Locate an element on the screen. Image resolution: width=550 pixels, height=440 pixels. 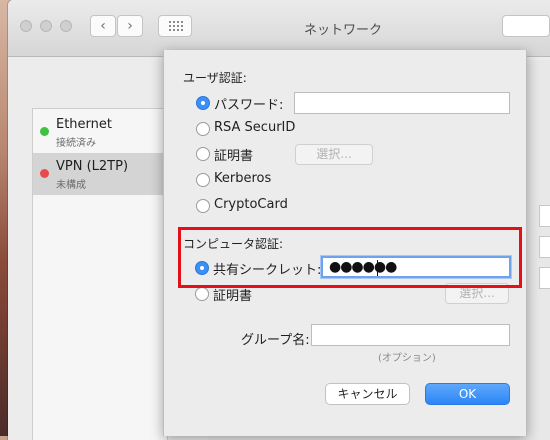
machine-certificate-radio is located at coordinates (202, 294).